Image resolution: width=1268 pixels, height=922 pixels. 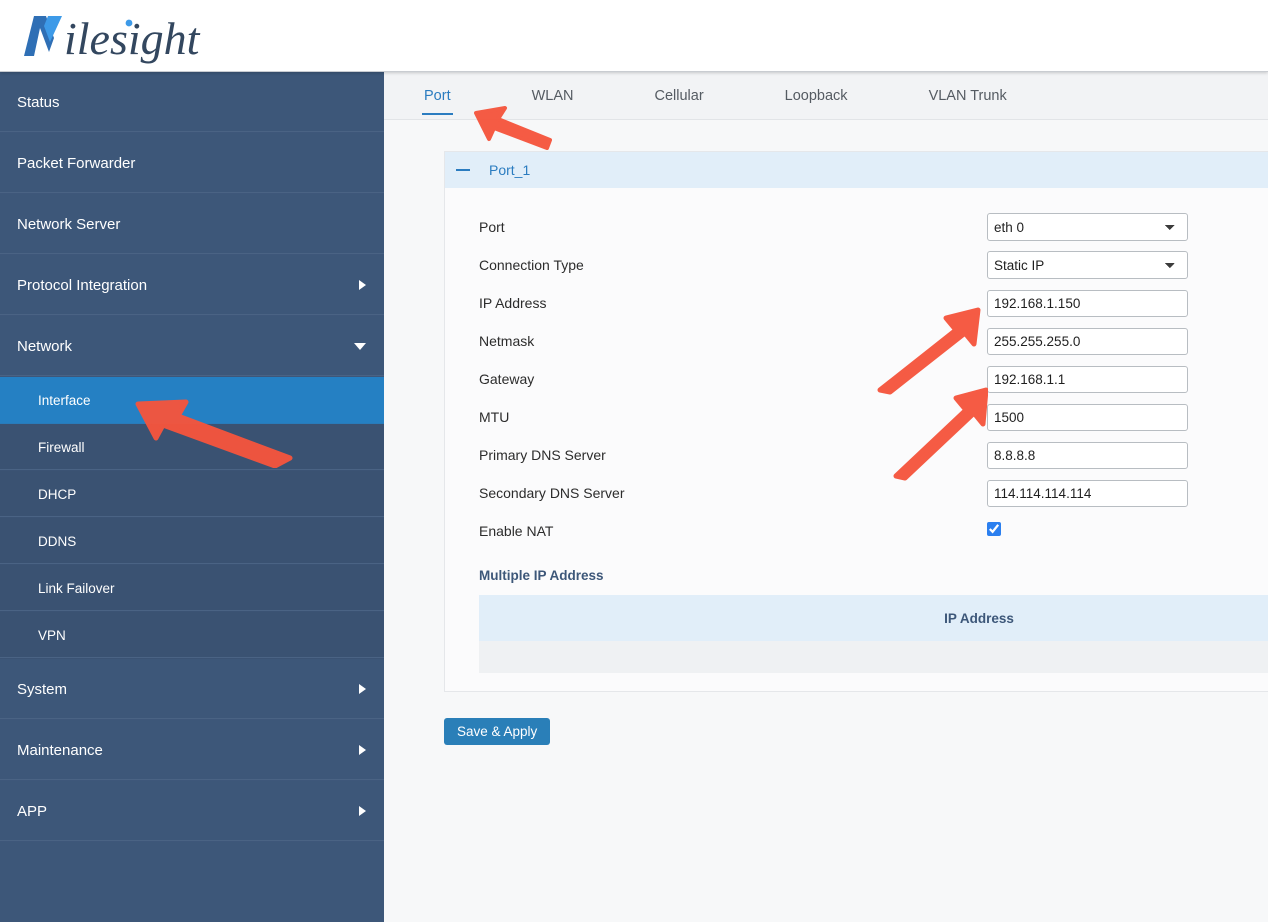 I want to click on tab-wlan: WLAN, so click(x=553, y=95).